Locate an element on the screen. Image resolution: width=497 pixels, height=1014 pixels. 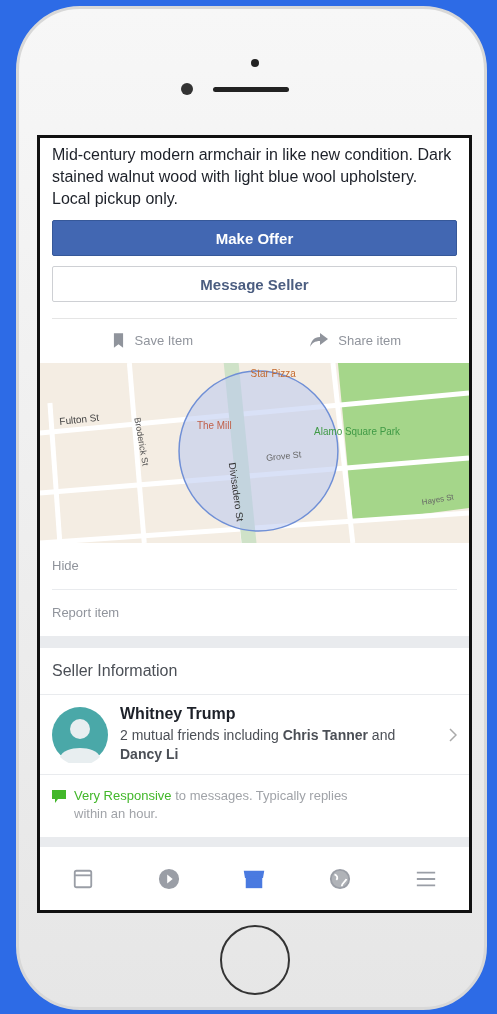
seller-name: Whitney Trump is located at coordinates (178, 714).